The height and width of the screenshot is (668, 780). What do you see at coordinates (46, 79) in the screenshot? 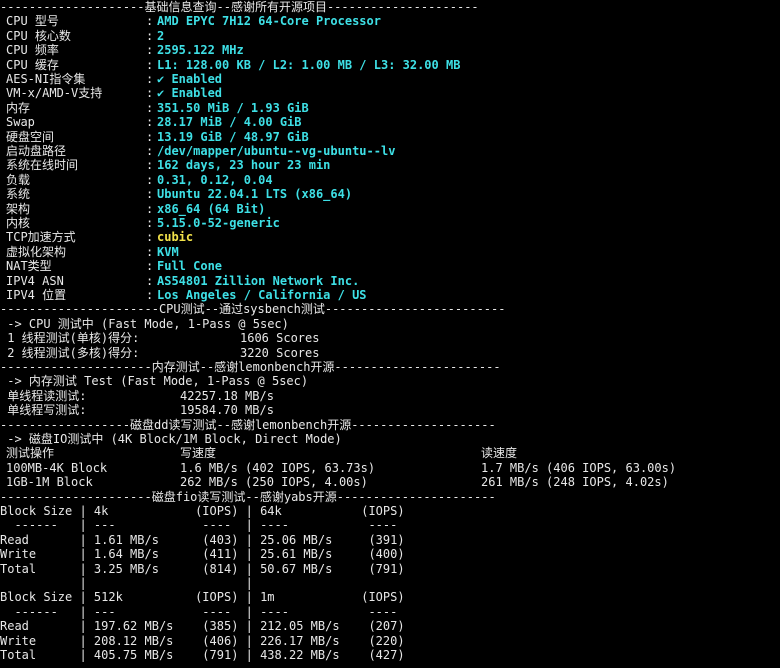
I see `info-label: AES-NI指令集` at bounding box center [46, 79].